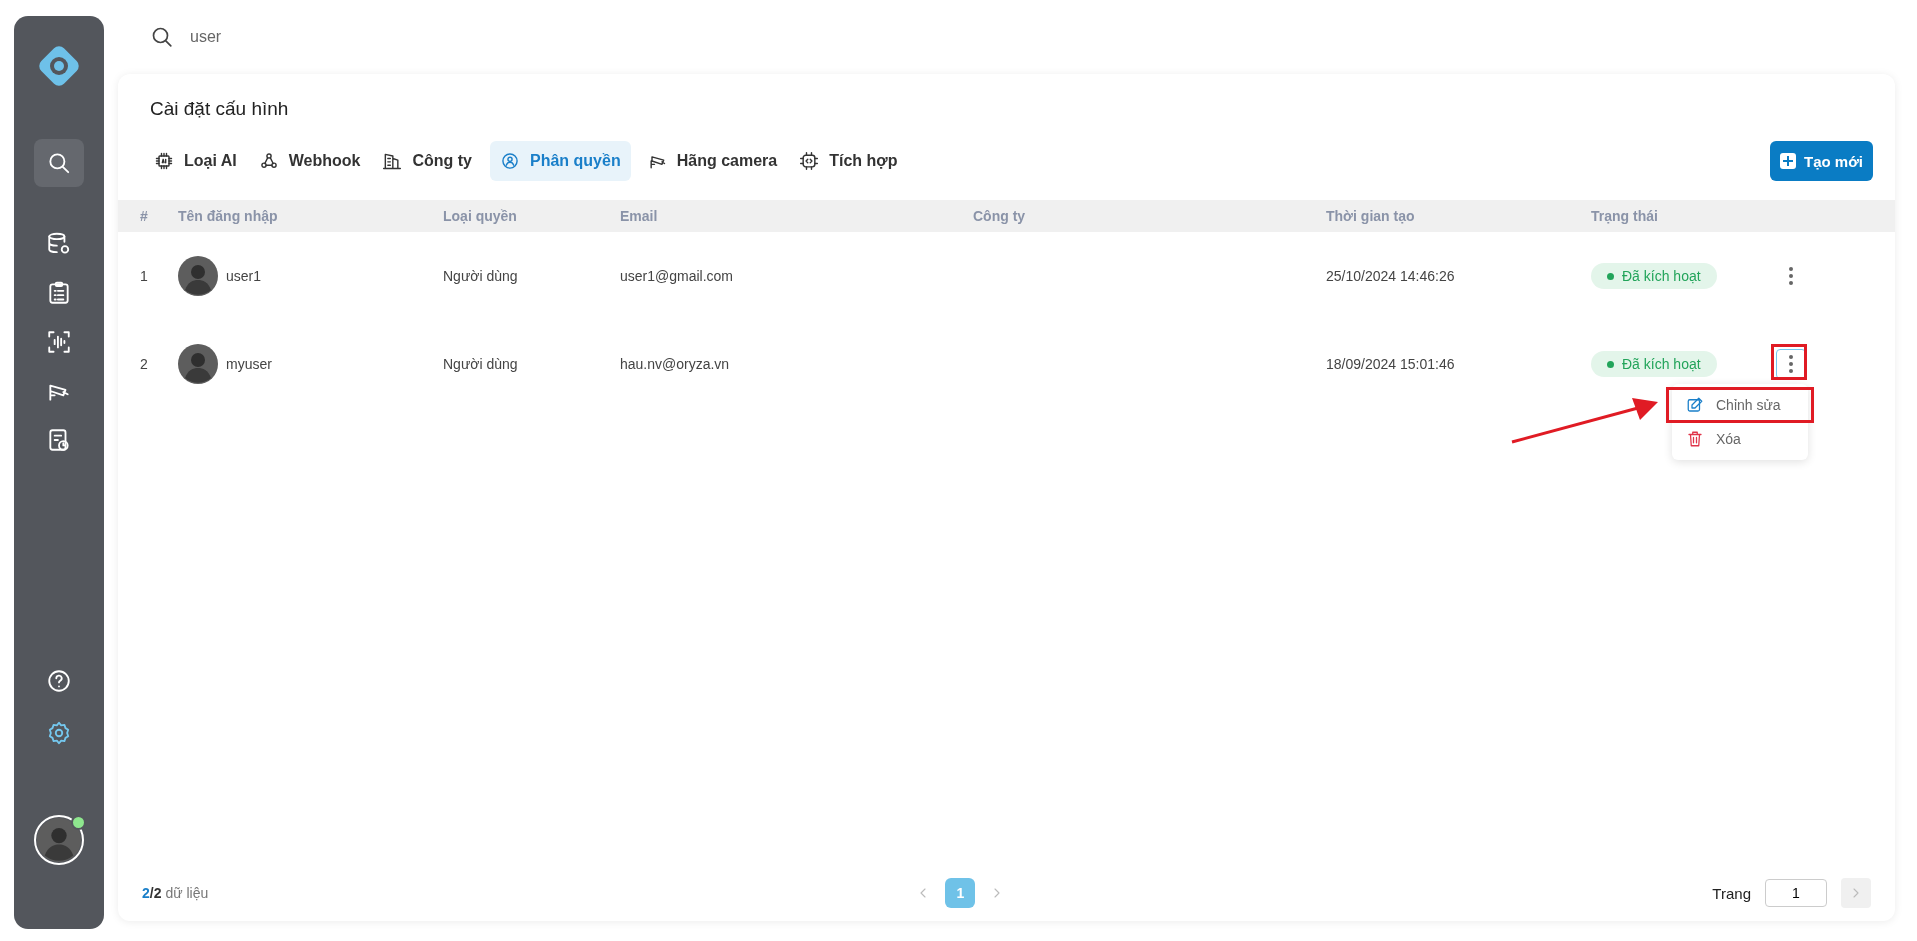 Image resolution: width=1917 pixels, height=941 pixels. I want to click on tab: Hãng camera, so click(713, 161).